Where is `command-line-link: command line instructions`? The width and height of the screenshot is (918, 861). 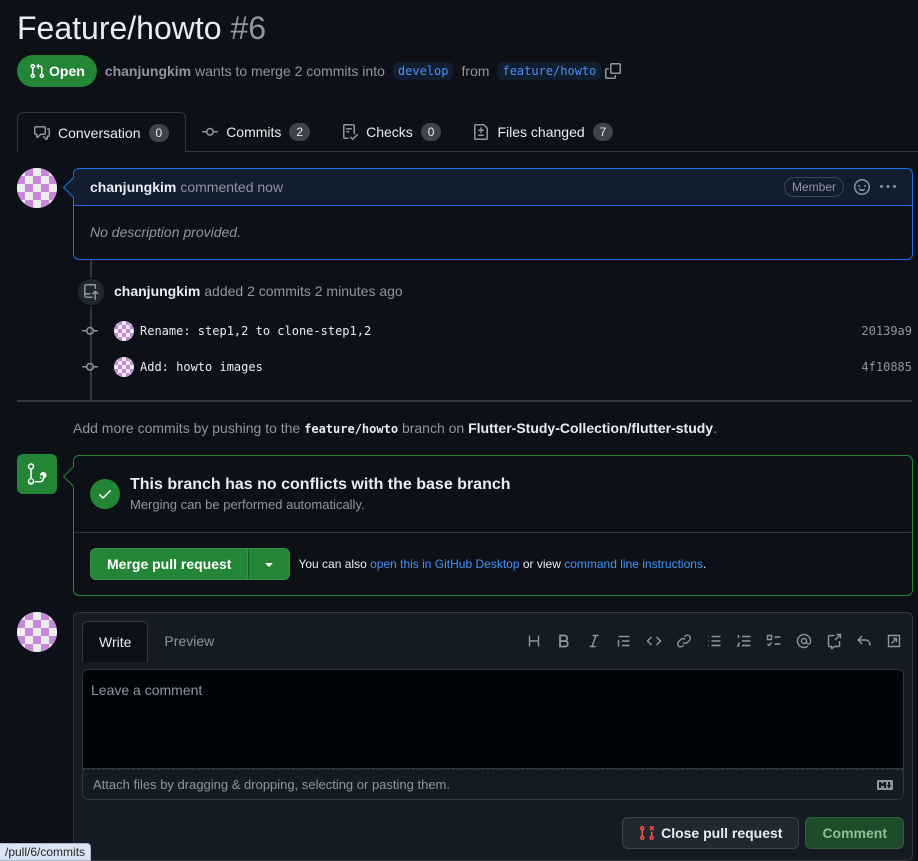
command-line-link: command line instructions is located at coordinates (633, 564).